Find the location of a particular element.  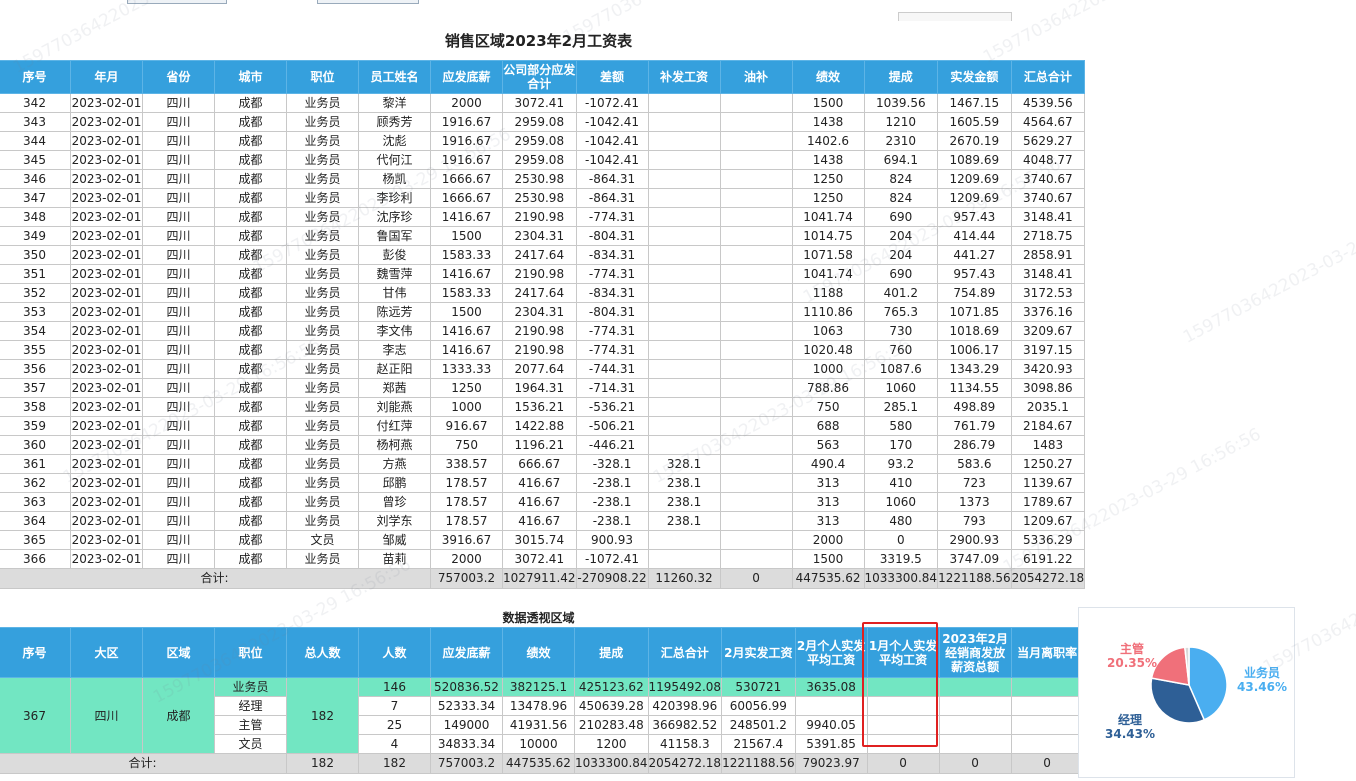

table-cell: 285.1 is located at coordinates (901, 407).